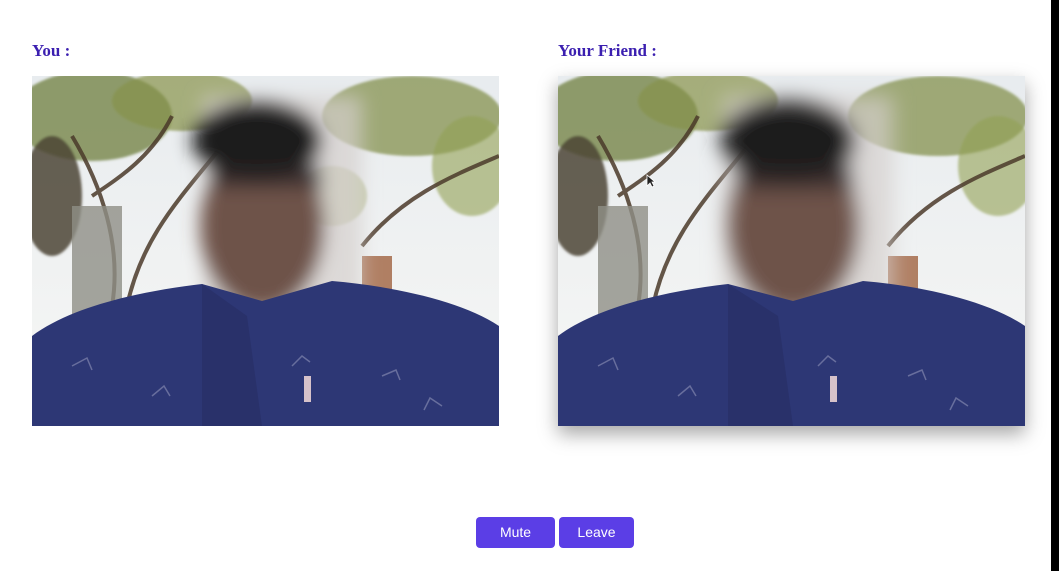  I want to click on remote-video-label: Your Friend :, so click(607, 50).